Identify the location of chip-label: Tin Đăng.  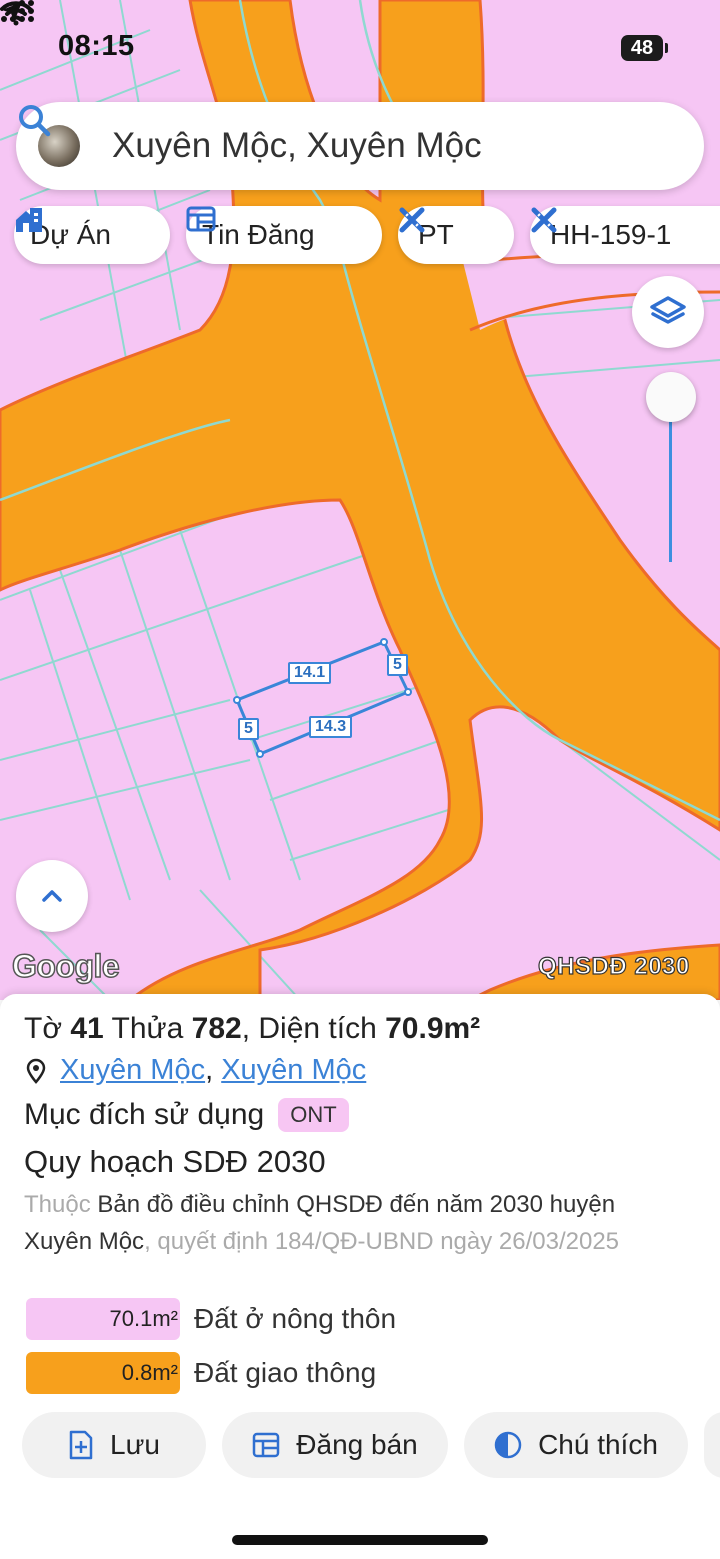
(258, 234).